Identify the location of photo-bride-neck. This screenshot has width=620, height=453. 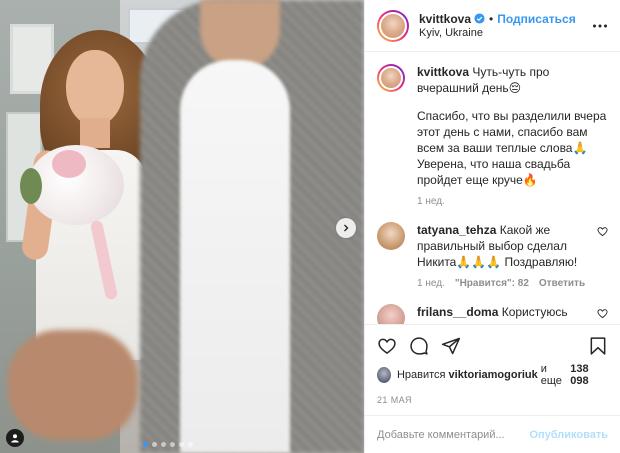
(95, 133).